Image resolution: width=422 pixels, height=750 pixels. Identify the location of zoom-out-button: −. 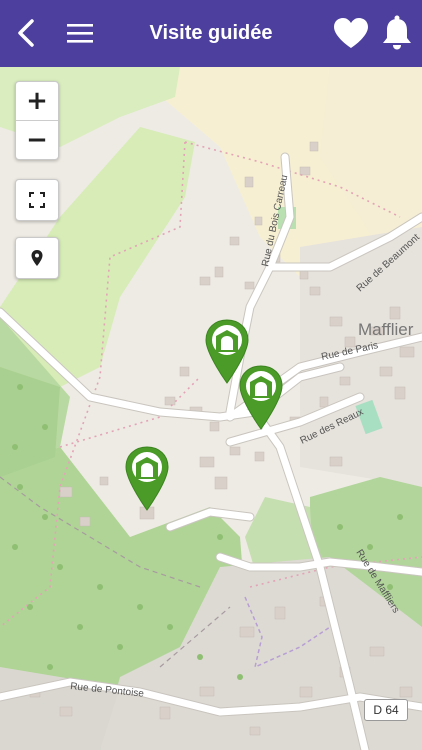
(37, 139).